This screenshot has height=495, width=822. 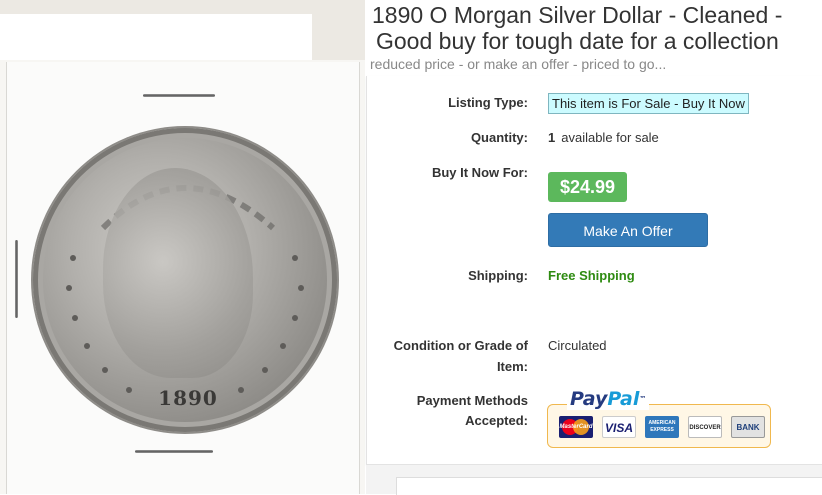 What do you see at coordinates (174, 451) in the screenshot?
I see `staple-bottom` at bounding box center [174, 451].